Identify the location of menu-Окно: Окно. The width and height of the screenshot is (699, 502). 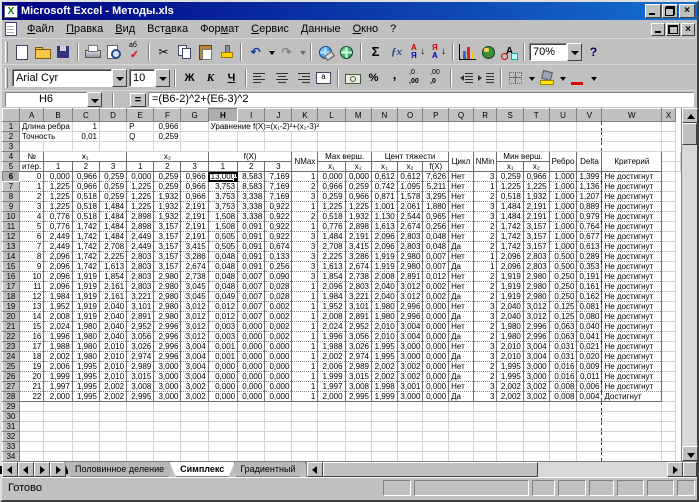
(366, 29).